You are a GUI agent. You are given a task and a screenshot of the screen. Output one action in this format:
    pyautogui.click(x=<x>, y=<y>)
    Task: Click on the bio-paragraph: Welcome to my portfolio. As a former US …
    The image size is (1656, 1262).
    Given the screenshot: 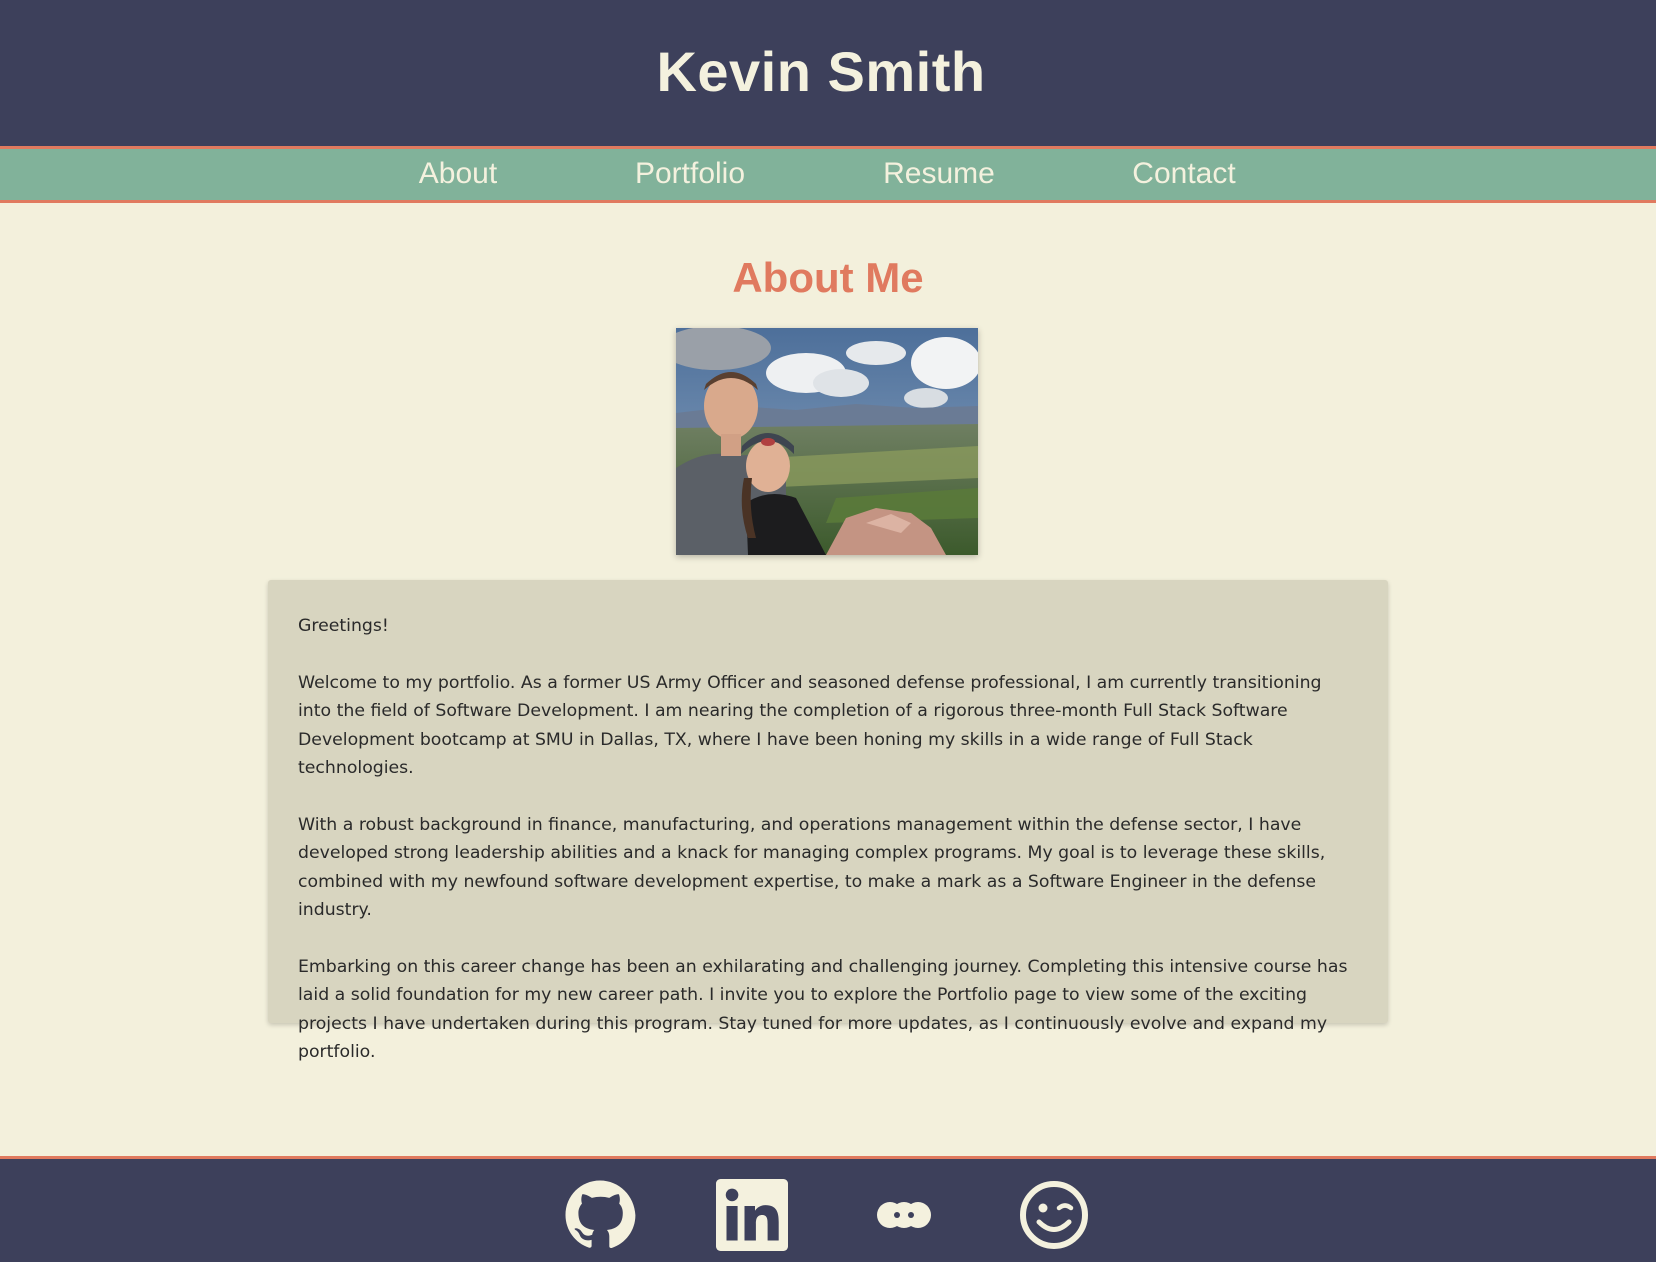 What is the action you would take?
    pyautogui.click(x=810, y=725)
    